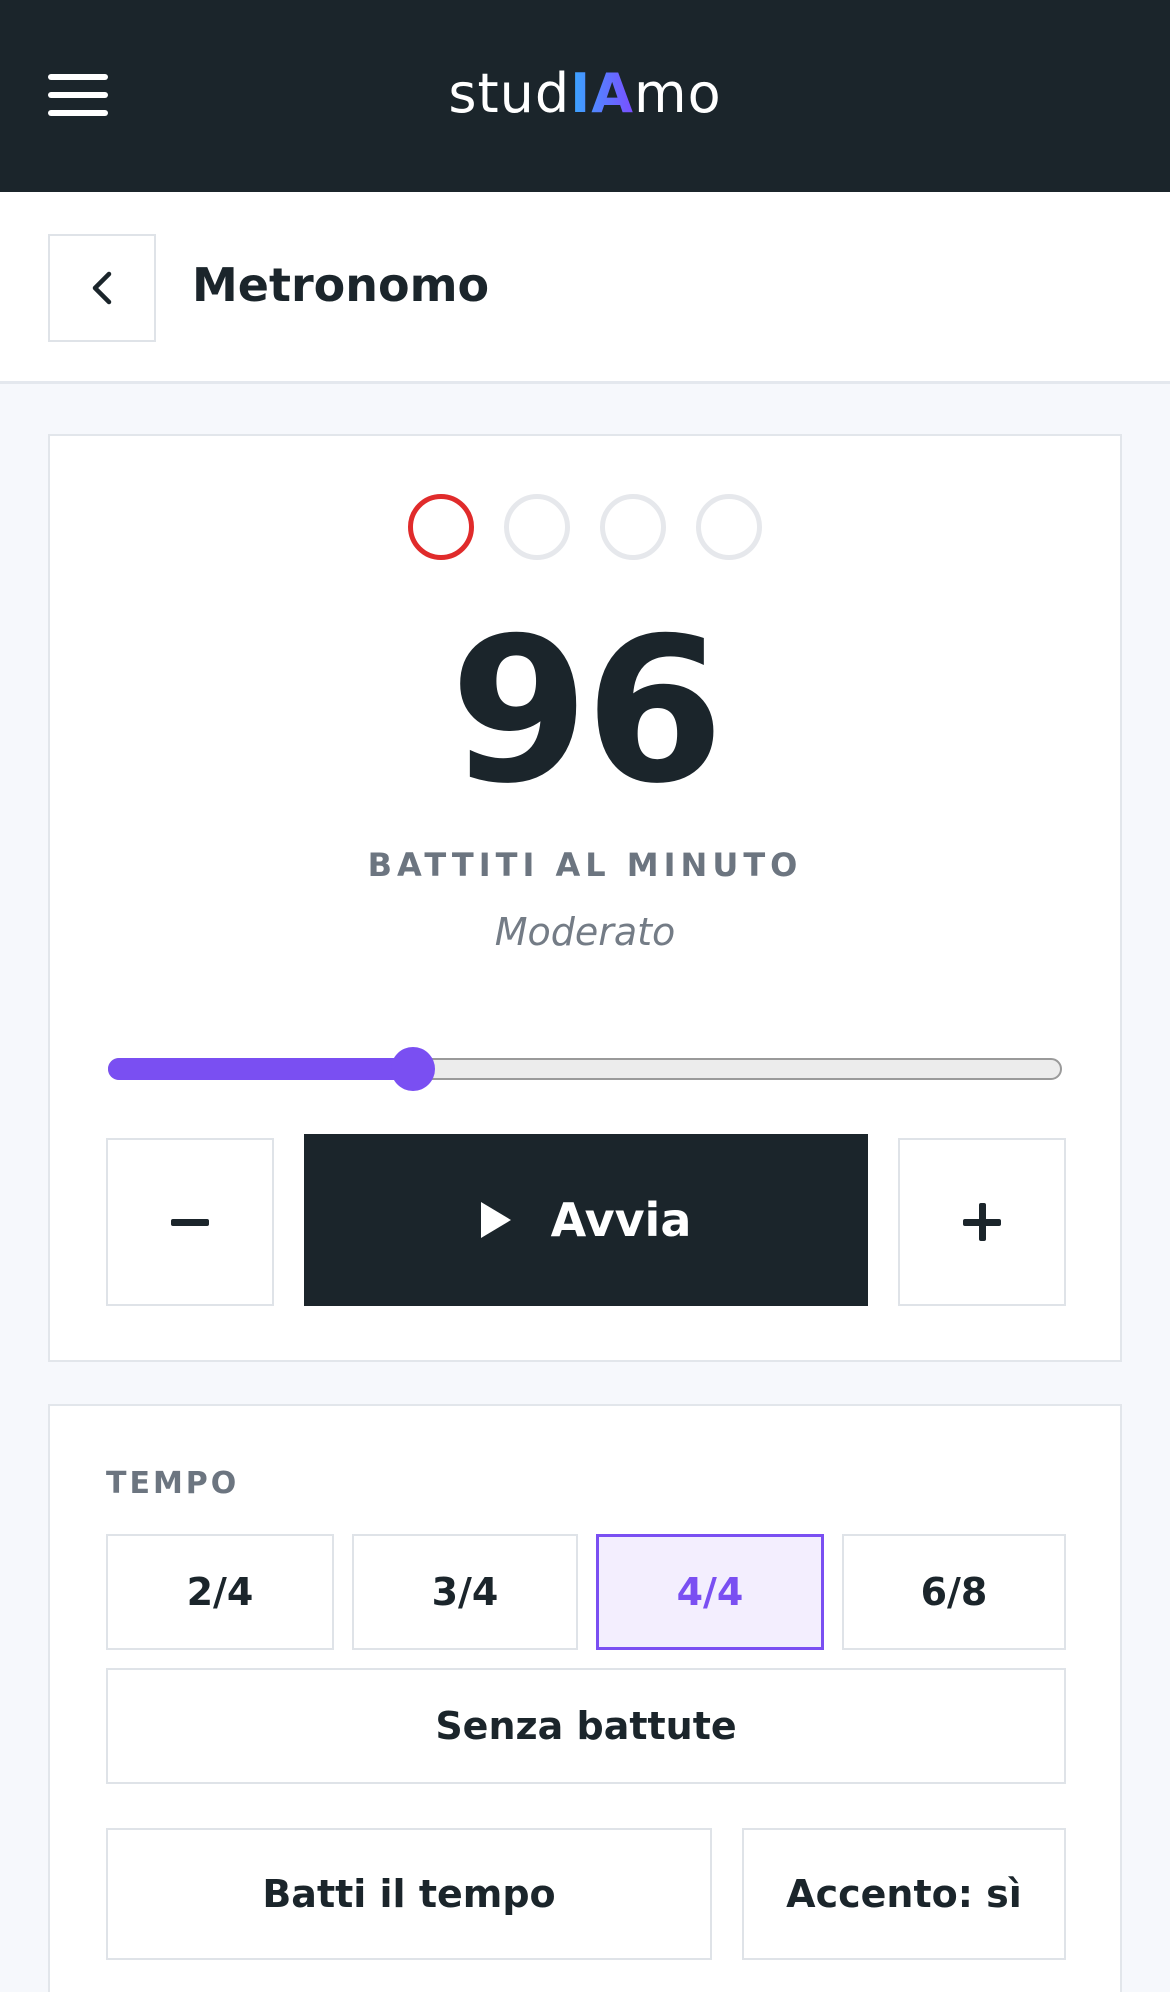 Image resolution: width=1170 pixels, height=1992 pixels. What do you see at coordinates (220, 1592) in the screenshot?
I see `time-signature-option: 2/4` at bounding box center [220, 1592].